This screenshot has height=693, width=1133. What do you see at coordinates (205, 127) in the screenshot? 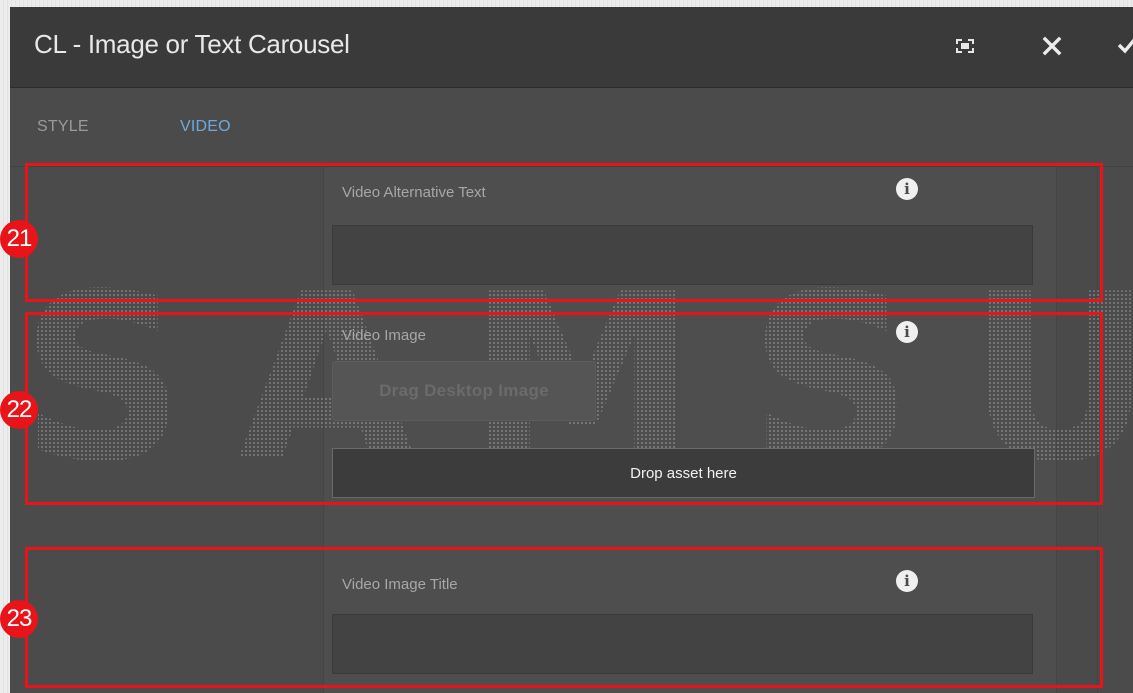
I see `tab-video: VIDEO` at bounding box center [205, 127].